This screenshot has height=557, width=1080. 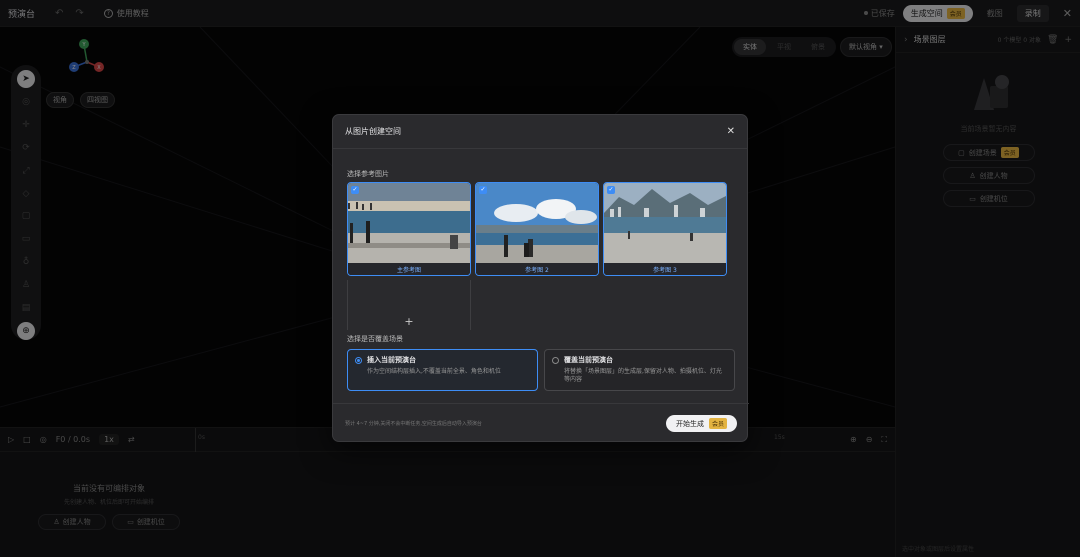 What do you see at coordinates (689, 423) in the screenshot?
I see `start-generate-label: 开始生成` at bounding box center [689, 423].